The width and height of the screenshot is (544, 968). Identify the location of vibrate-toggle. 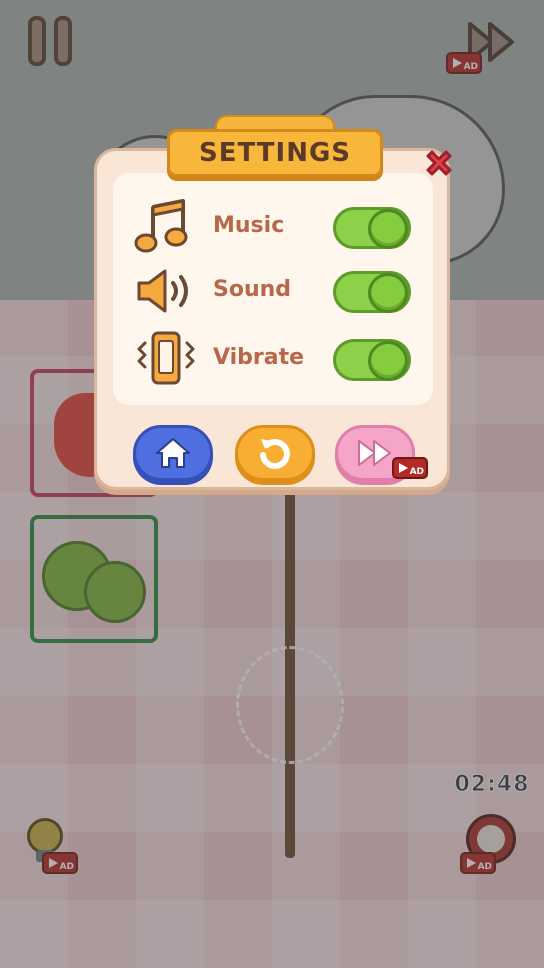
(372, 360).